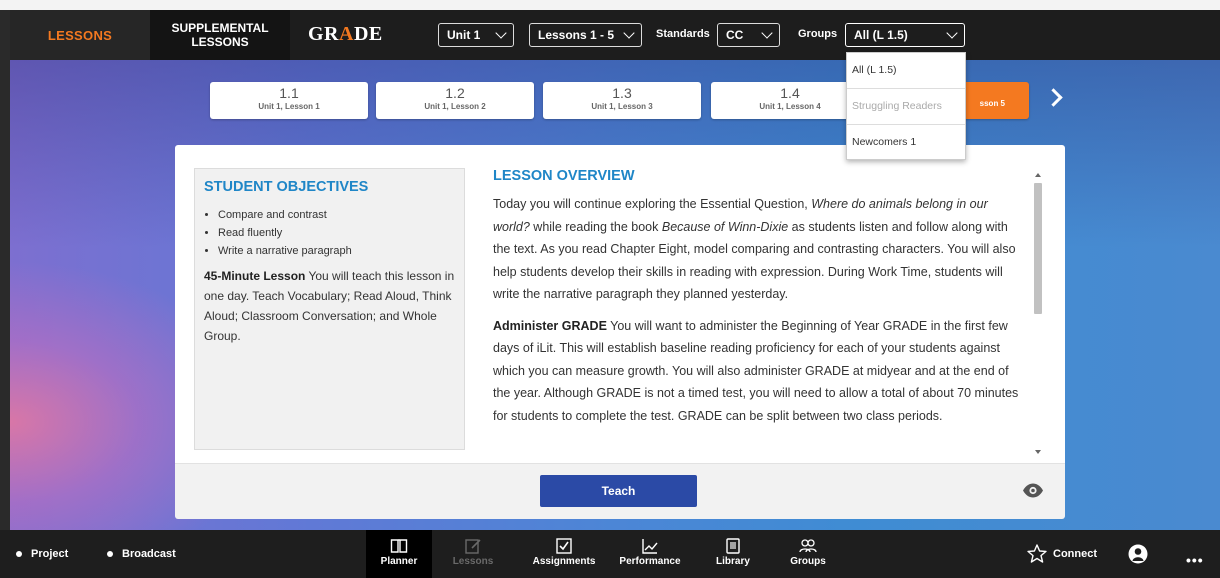 Image resolution: width=1220 pixels, height=578 pixels. I want to click on administer-grade-label: Administer GRADE, so click(550, 325).